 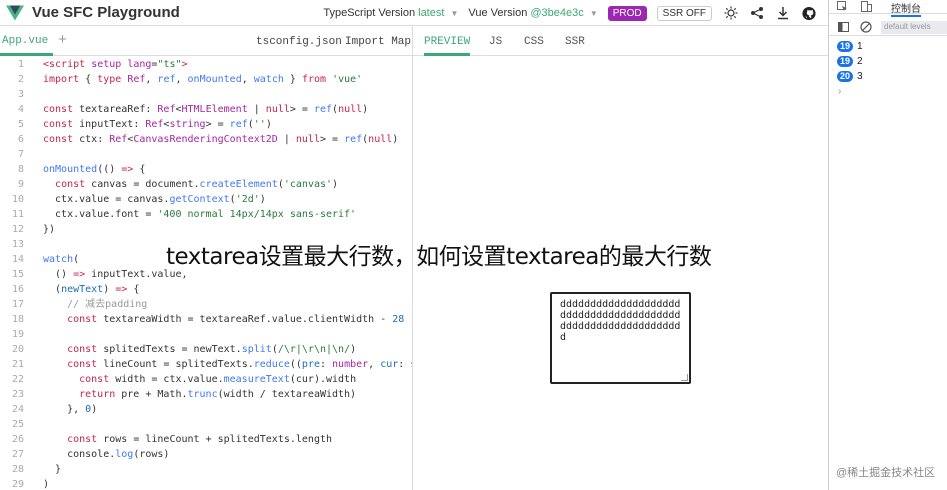 I want to click on textarea-resize-handle, so click(x=684, y=377).